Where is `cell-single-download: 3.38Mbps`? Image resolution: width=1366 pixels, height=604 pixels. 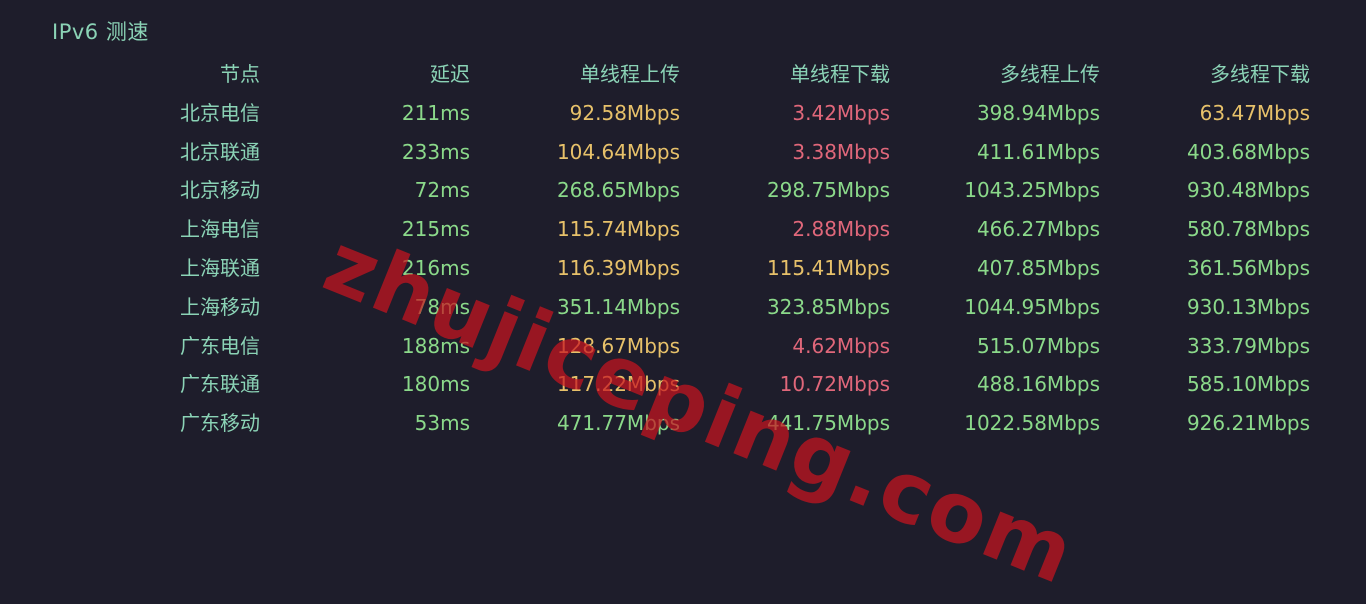 cell-single-download: 3.38Mbps is located at coordinates (841, 151).